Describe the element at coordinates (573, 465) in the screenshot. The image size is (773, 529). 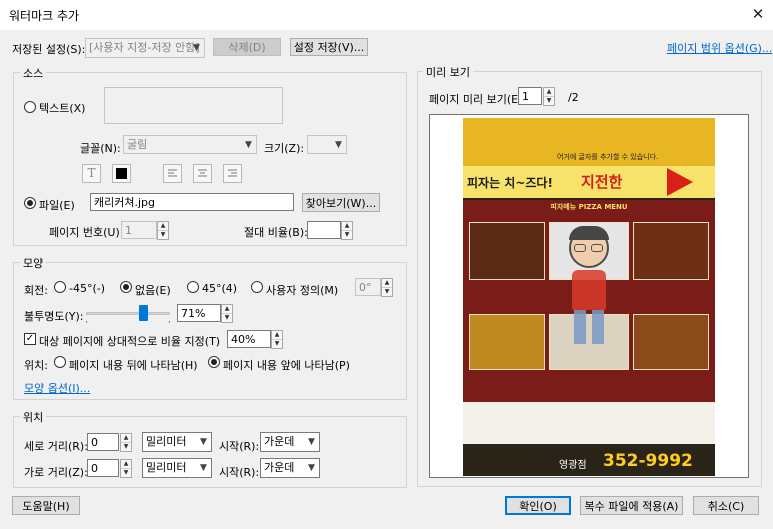
I see `poster-branch: 영광점` at that location.